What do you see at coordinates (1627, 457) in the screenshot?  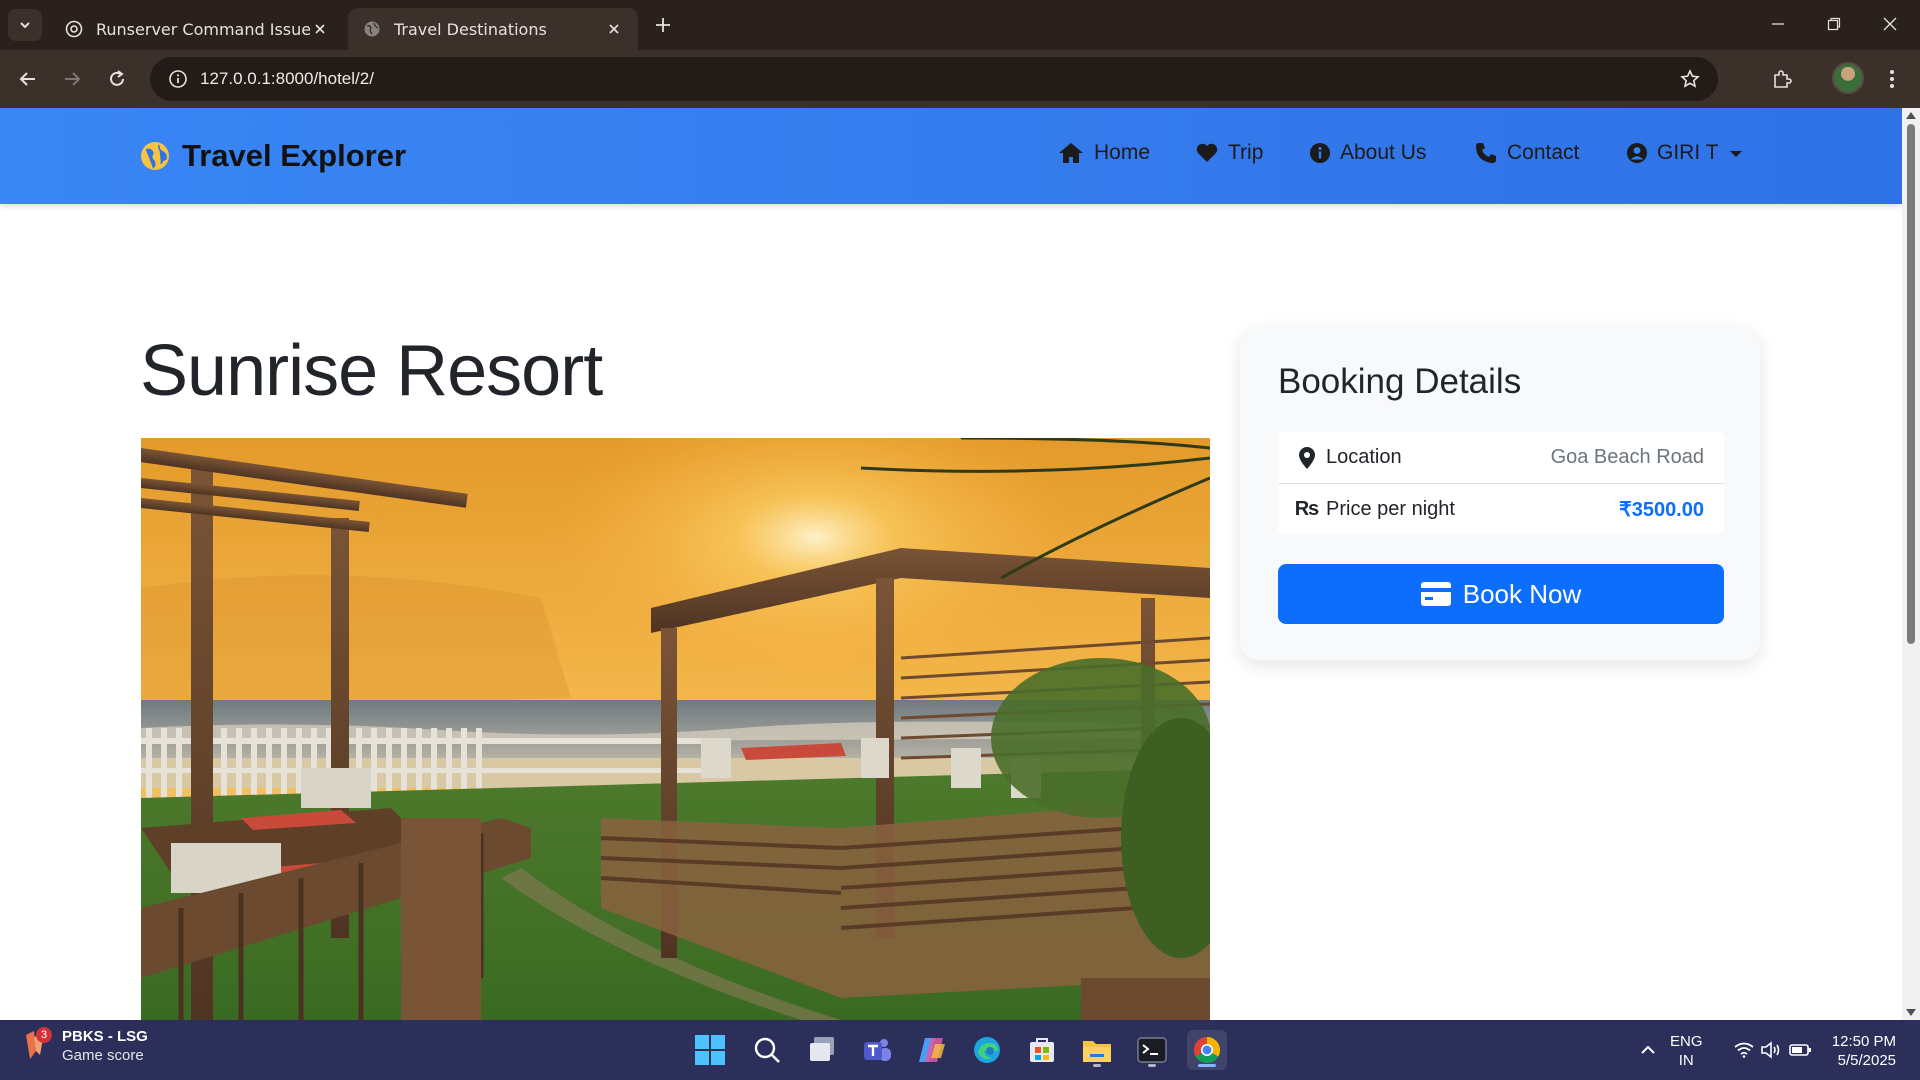 I see `location-value: Goa Beach Road` at bounding box center [1627, 457].